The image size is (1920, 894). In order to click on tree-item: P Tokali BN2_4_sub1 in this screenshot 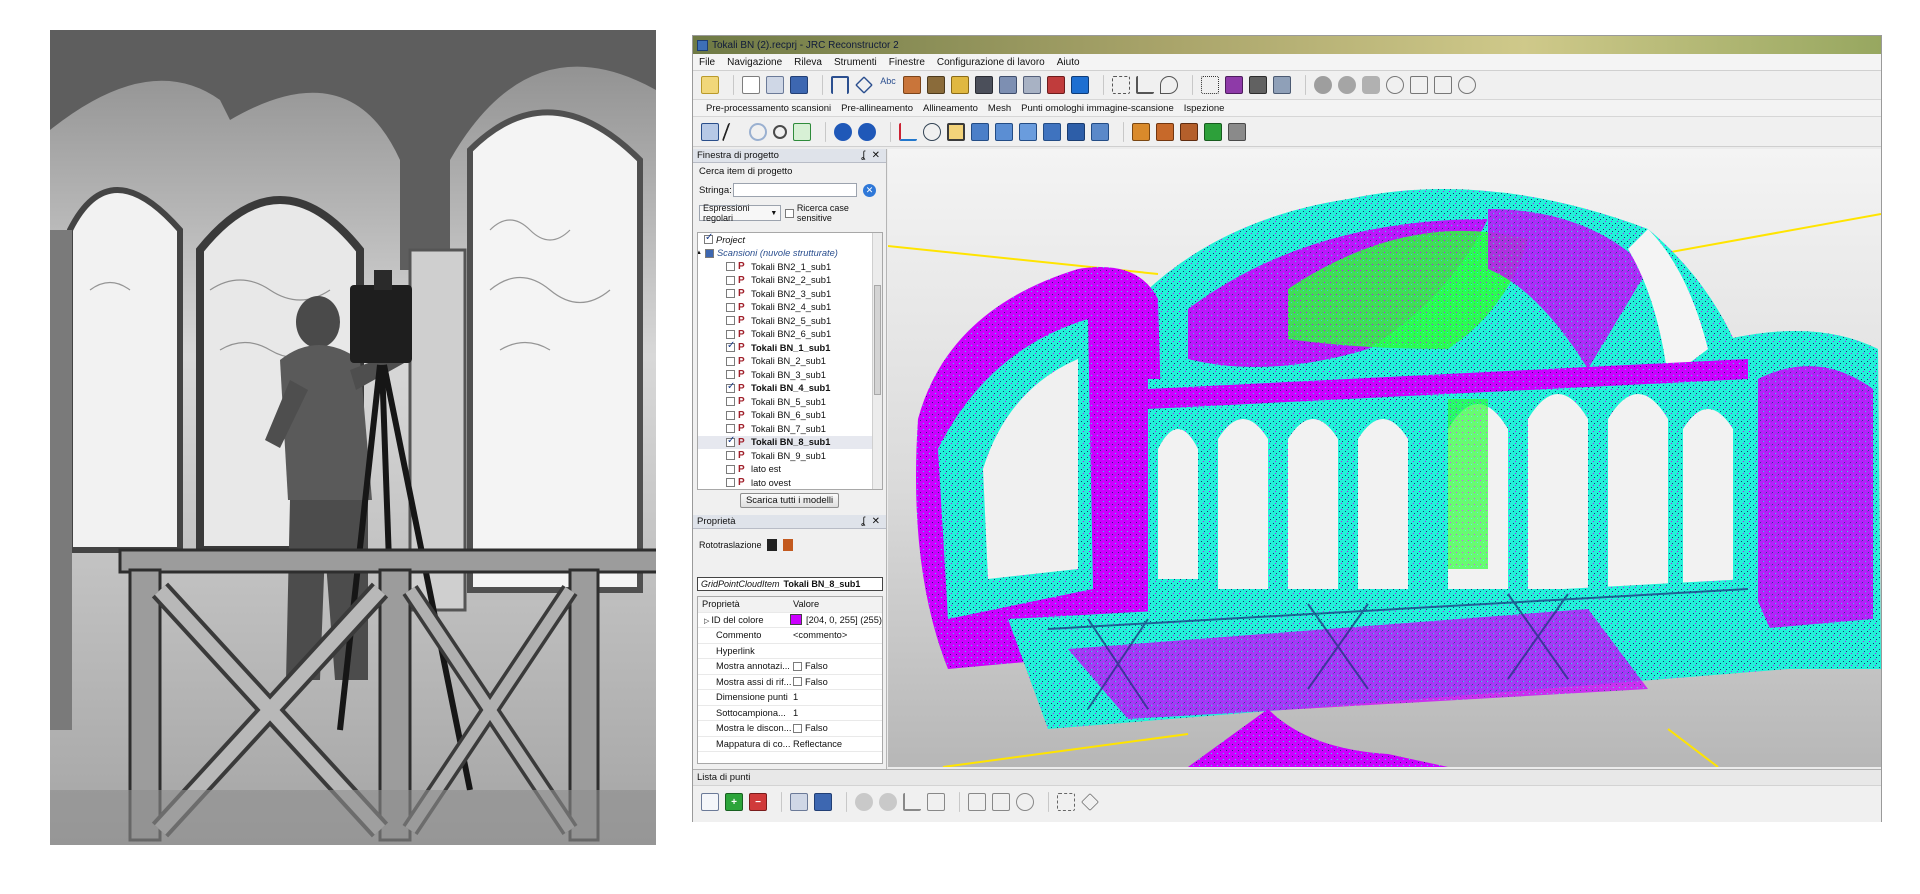, I will do `click(790, 308)`.